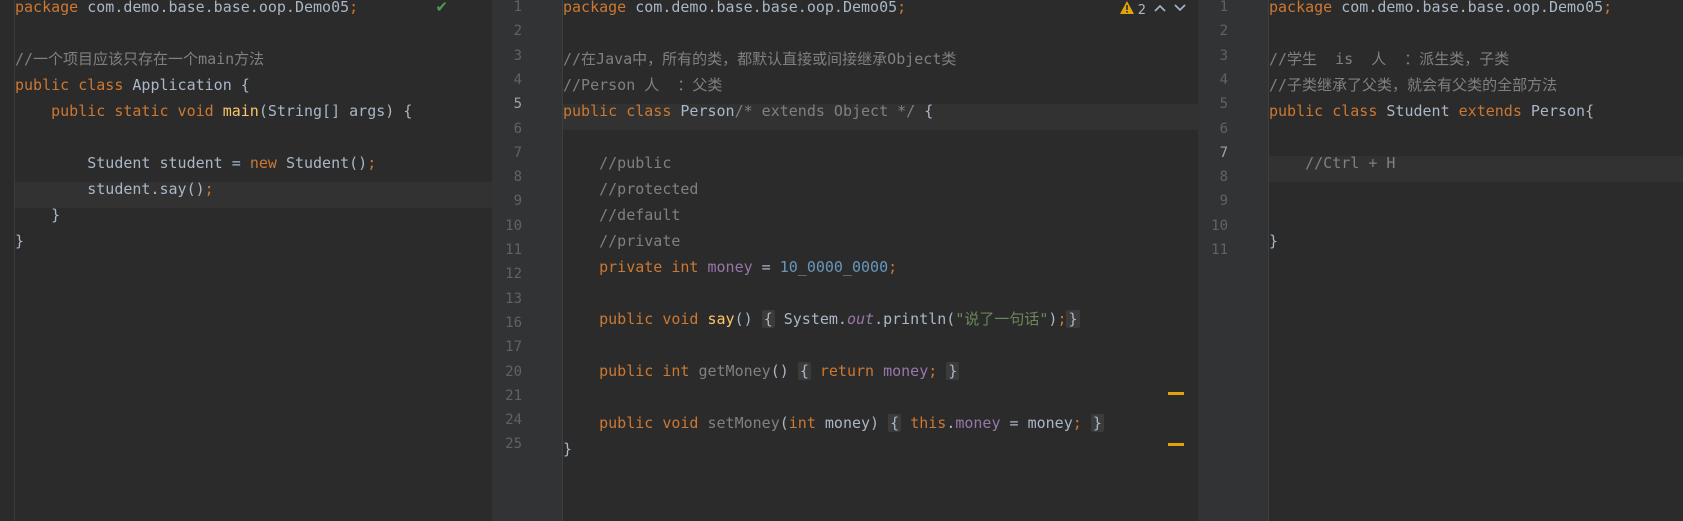 This screenshot has height=521, width=1683. What do you see at coordinates (951, 423) in the screenshot?
I see `code-token: .` at bounding box center [951, 423].